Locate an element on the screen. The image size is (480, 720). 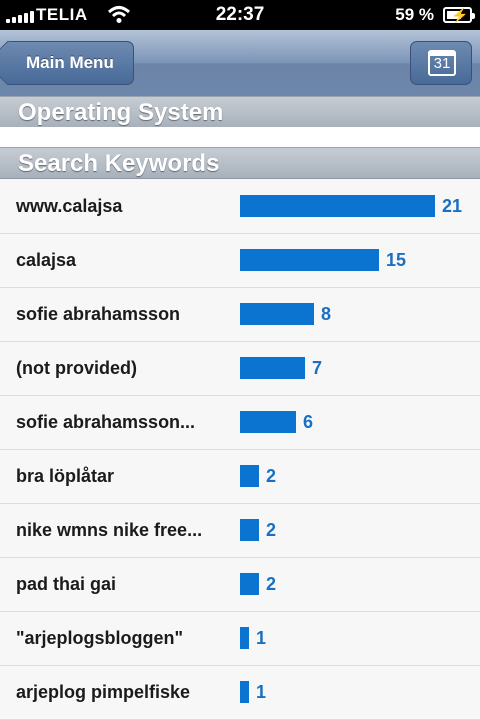
status-bar: TELIA 22:37 59 % ⚡ is located at coordinates (240, 15).